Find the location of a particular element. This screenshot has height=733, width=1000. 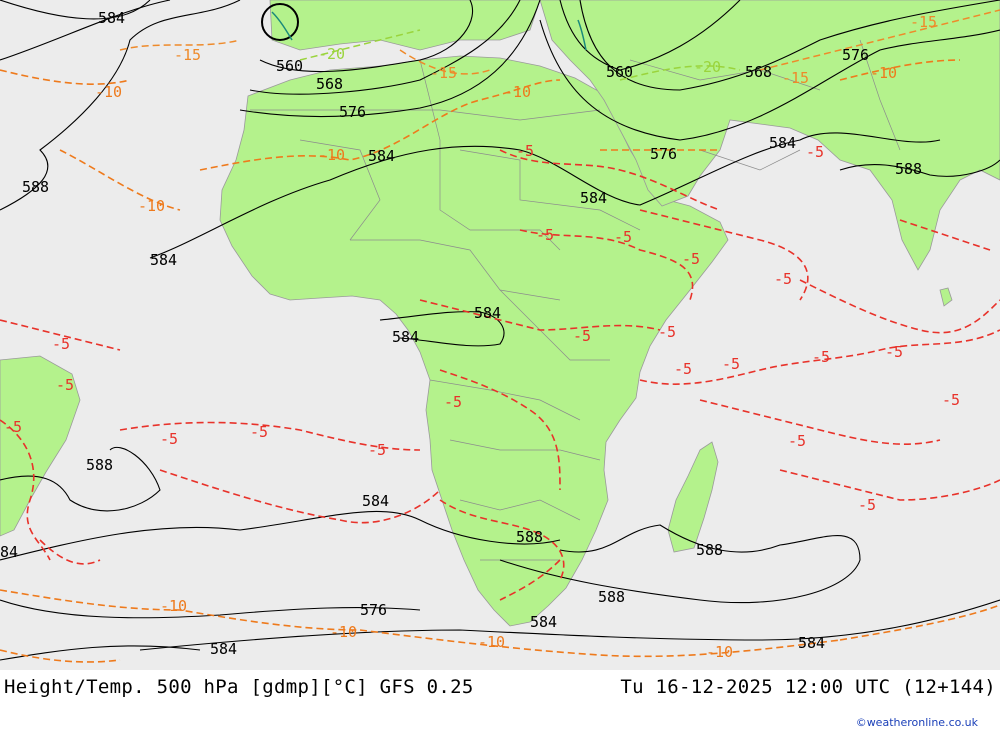

map-title: Height/Temp. 500 hPa [gdmp][°C] GFS 0.25 is located at coordinates (239, 687).